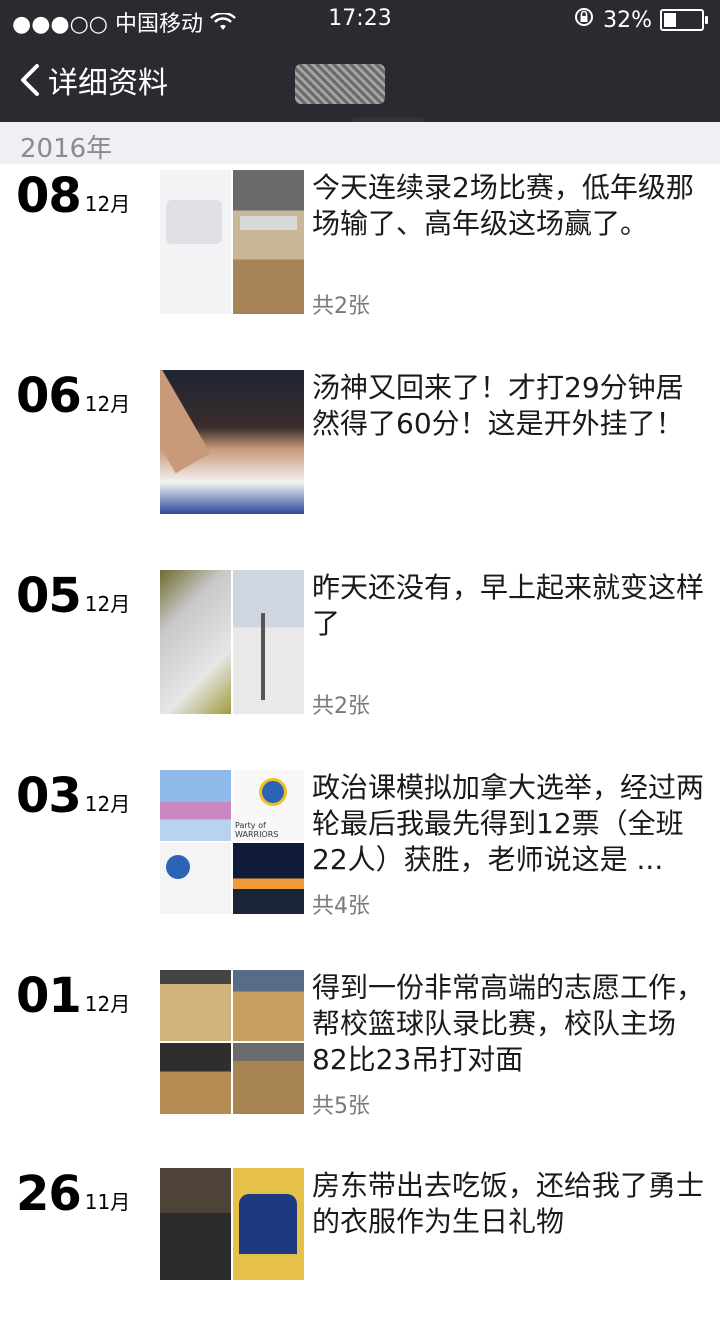 This screenshot has width=720, height=1318. Describe the element at coordinates (627, 20) in the screenshot. I see `battery-percentage: 32%` at that location.